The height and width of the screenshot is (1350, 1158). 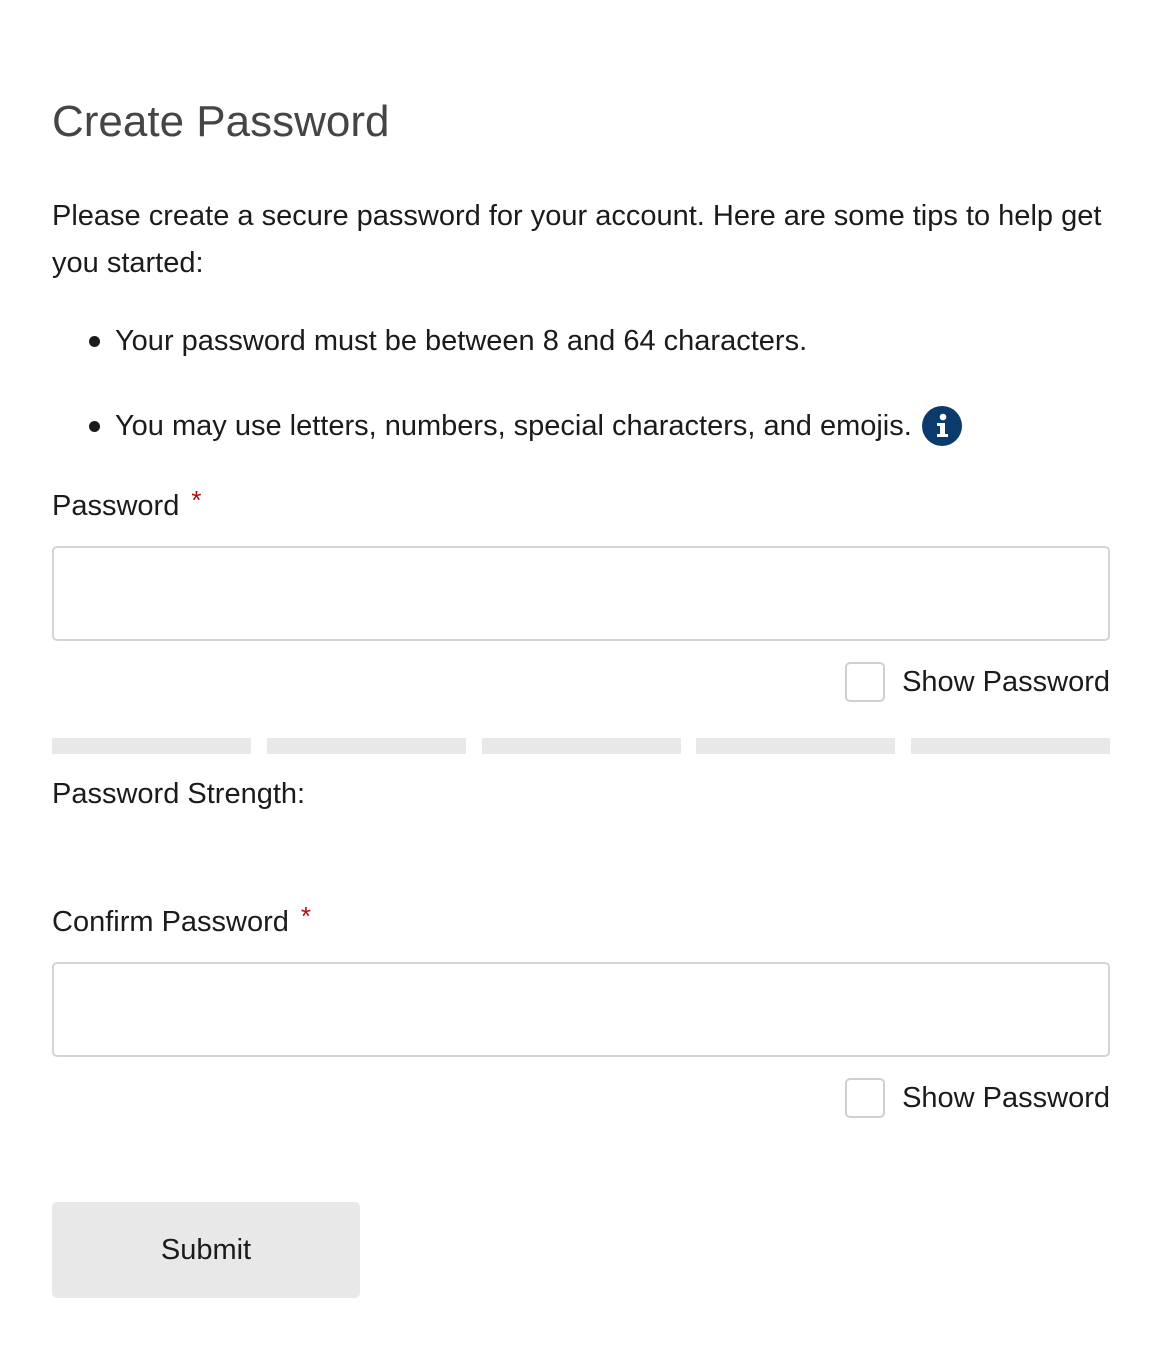 I want to click on password-label-text: Password, so click(x=116, y=506).